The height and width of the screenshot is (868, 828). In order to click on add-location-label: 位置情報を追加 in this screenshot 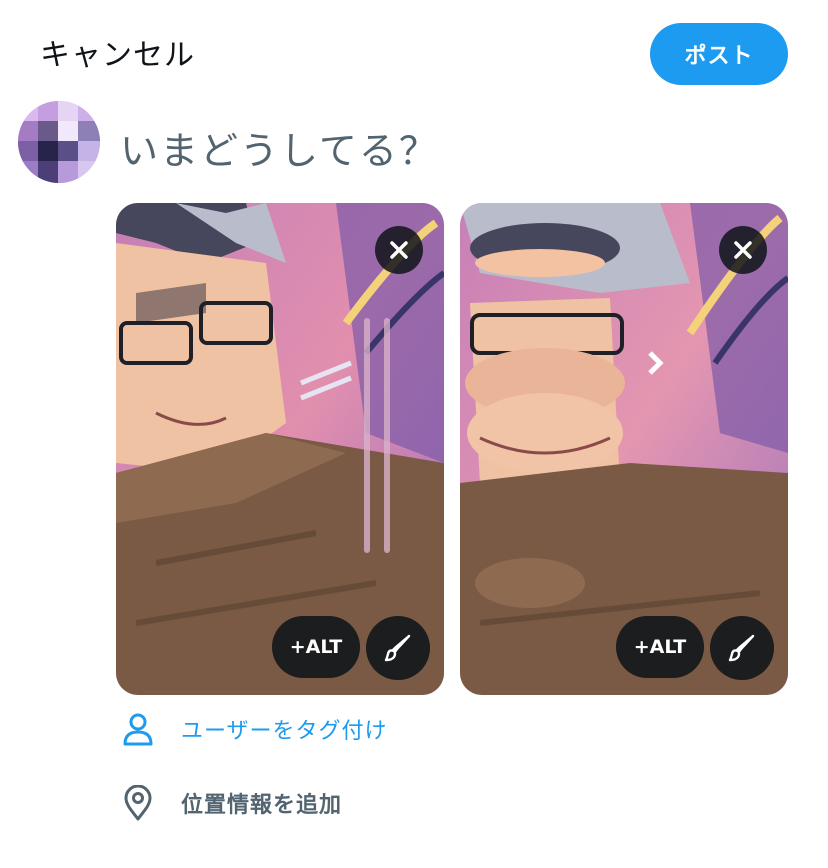, I will do `click(262, 805)`.